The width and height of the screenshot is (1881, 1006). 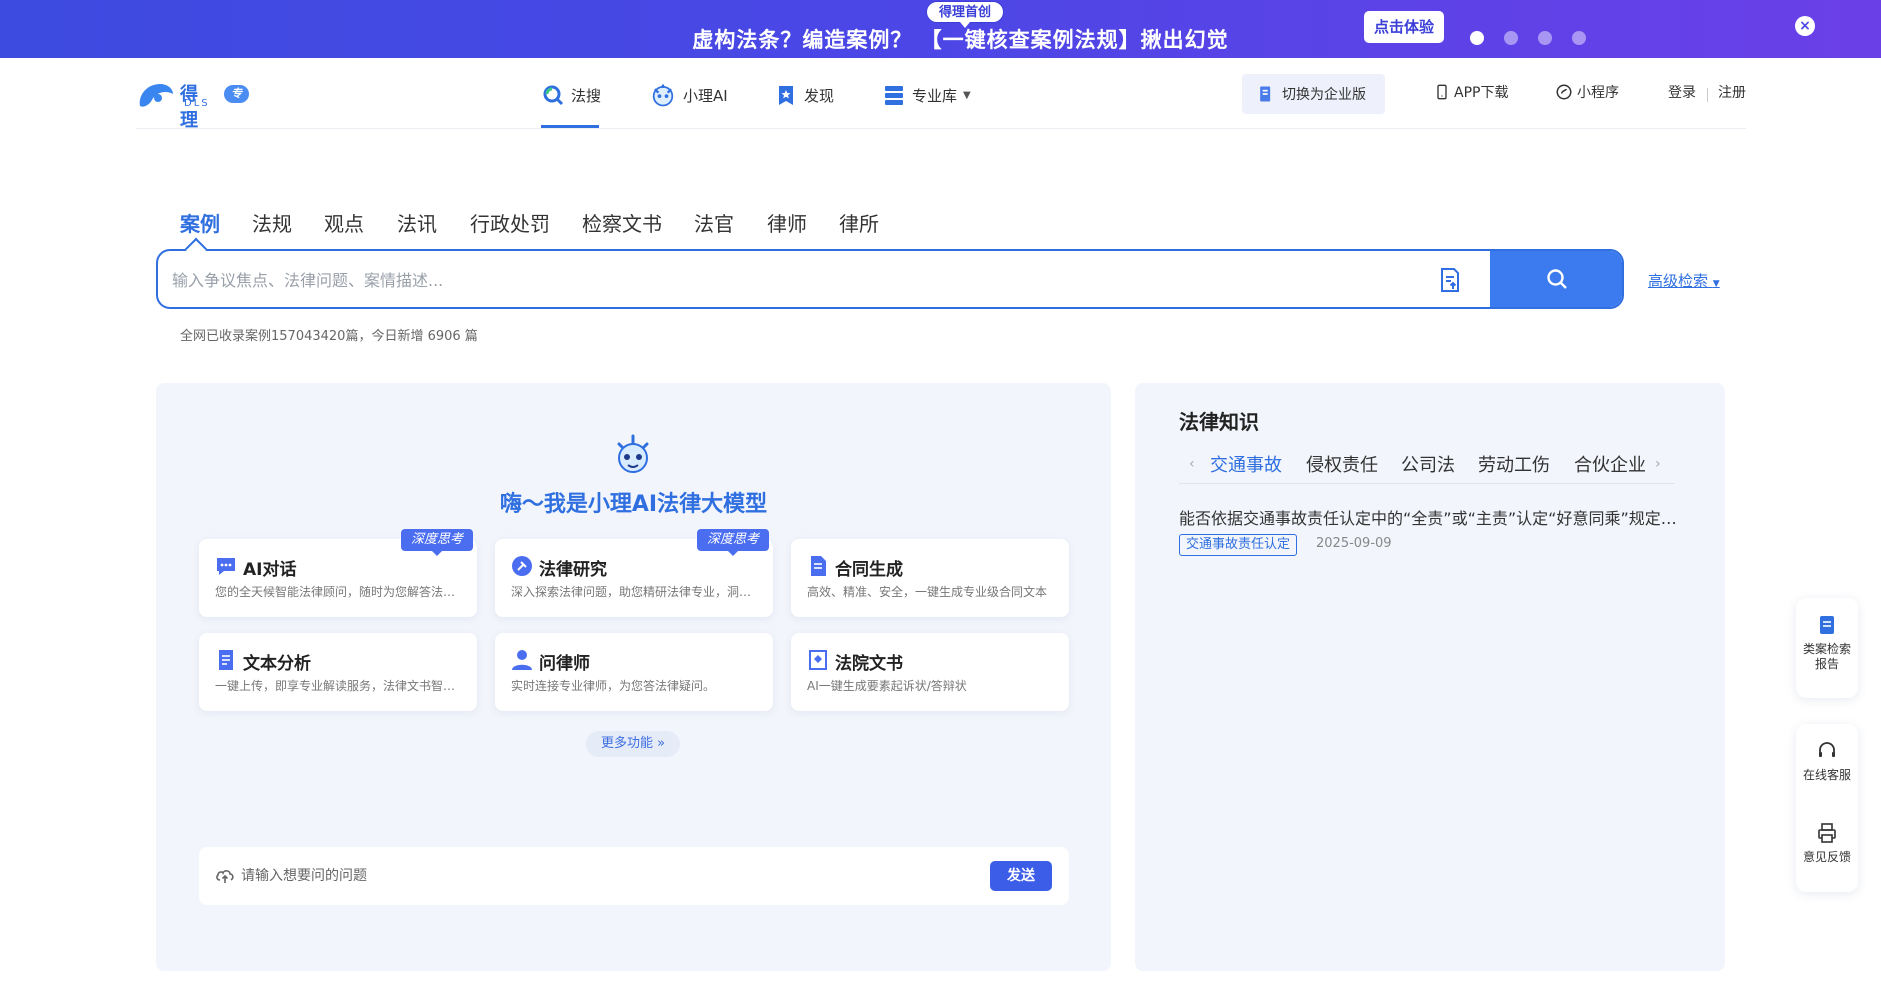 I want to click on nav-fasou: 法搜, so click(x=571, y=95).